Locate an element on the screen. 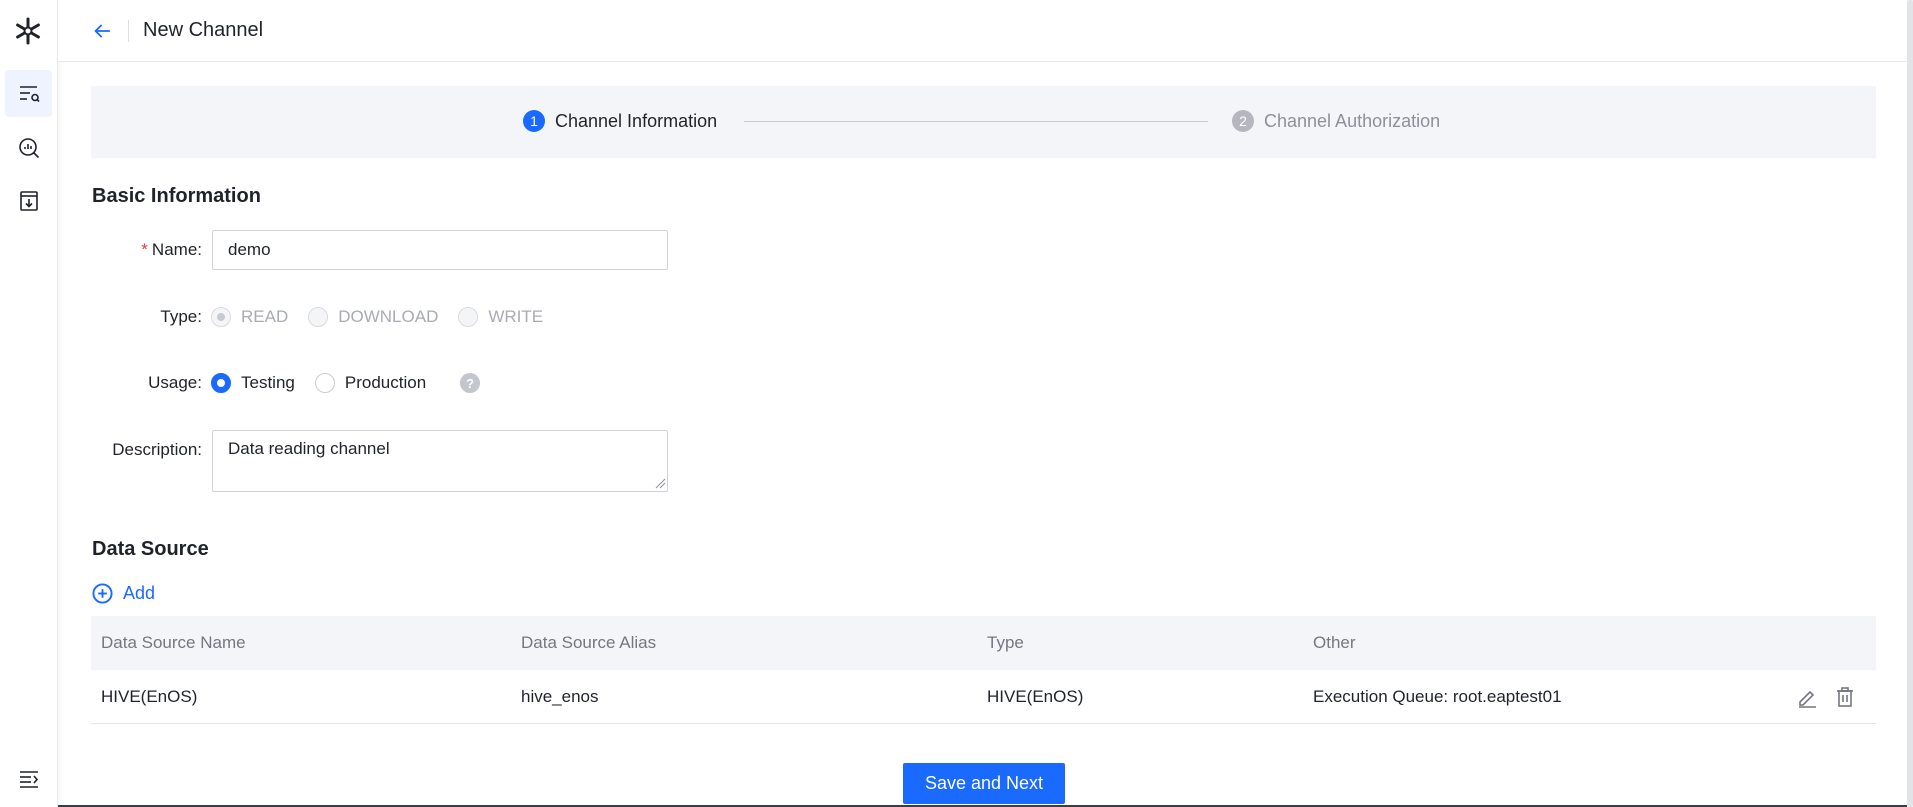 This screenshot has height=807, width=1913. delete-trash-icon is located at coordinates (1845, 697).